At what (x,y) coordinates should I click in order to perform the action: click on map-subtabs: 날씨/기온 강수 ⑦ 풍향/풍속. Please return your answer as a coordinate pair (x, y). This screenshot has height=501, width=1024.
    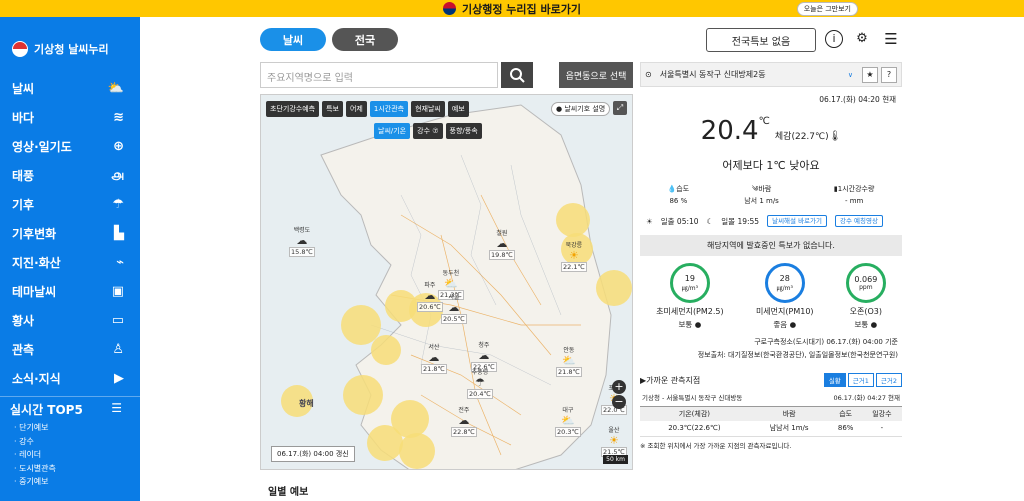
    Looking at the image, I should click on (428, 131).